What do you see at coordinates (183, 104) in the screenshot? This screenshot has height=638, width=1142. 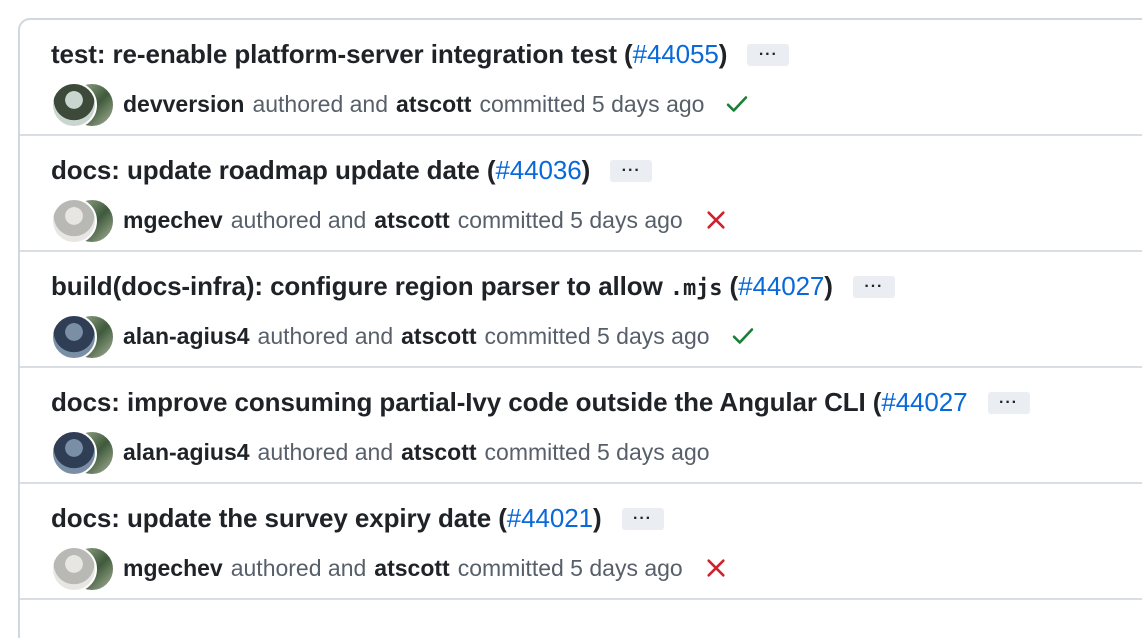 I see `author-link: devversion` at bounding box center [183, 104].